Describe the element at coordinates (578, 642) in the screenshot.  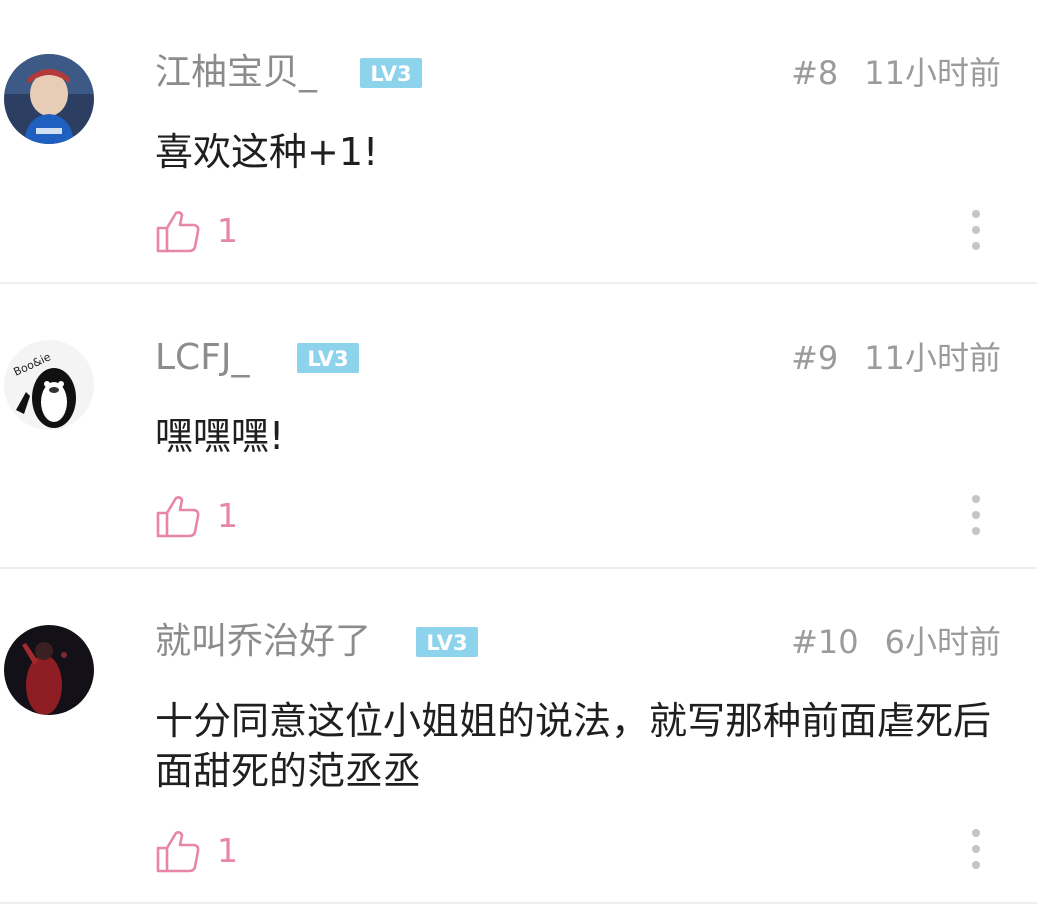
I see `comment-header: 就叫乔治好了 LV3 #10 6小时前` at that location.